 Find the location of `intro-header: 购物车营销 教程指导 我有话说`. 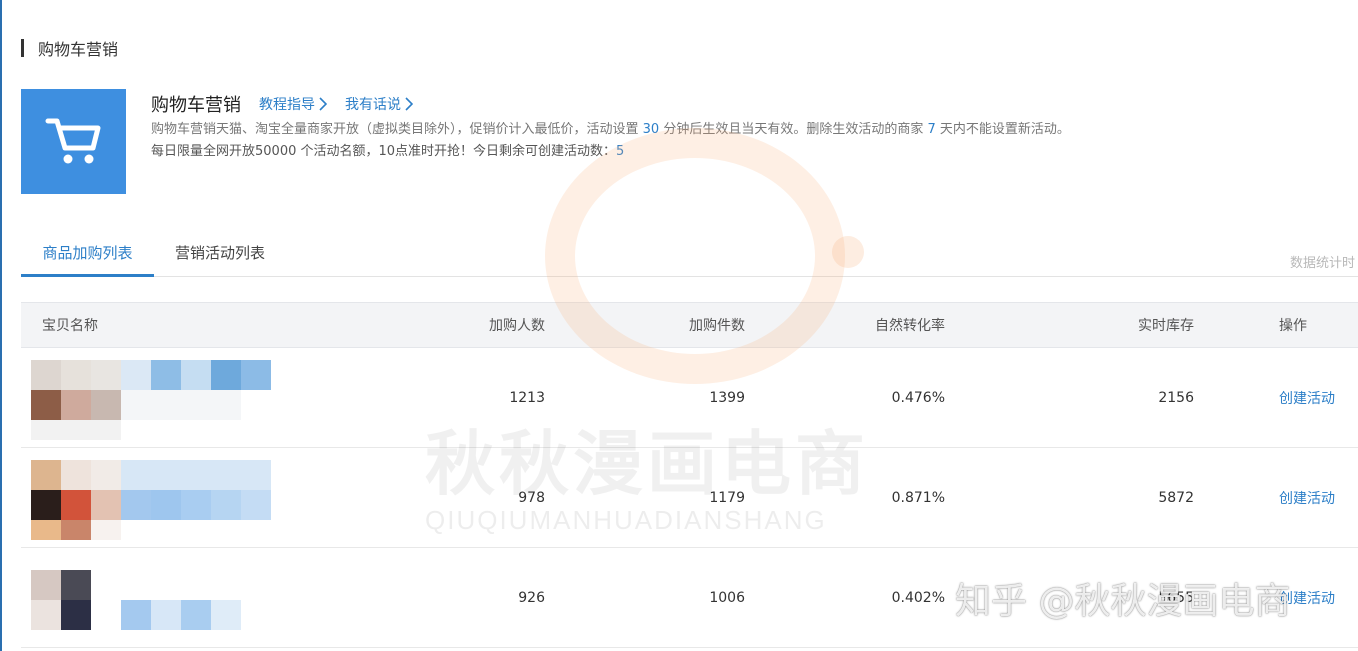

intro-header: 购物车营销 教程指导 我有话说 is located at coordinates (291, 104).